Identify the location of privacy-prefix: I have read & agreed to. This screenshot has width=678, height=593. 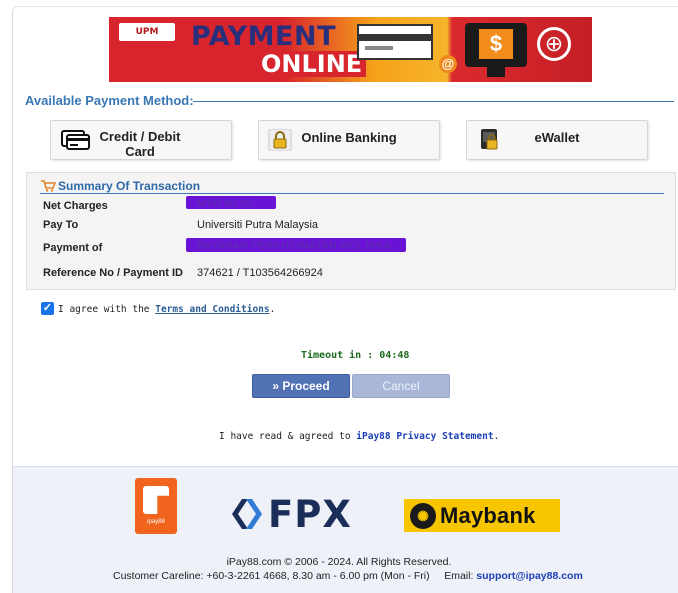
(288, 436).